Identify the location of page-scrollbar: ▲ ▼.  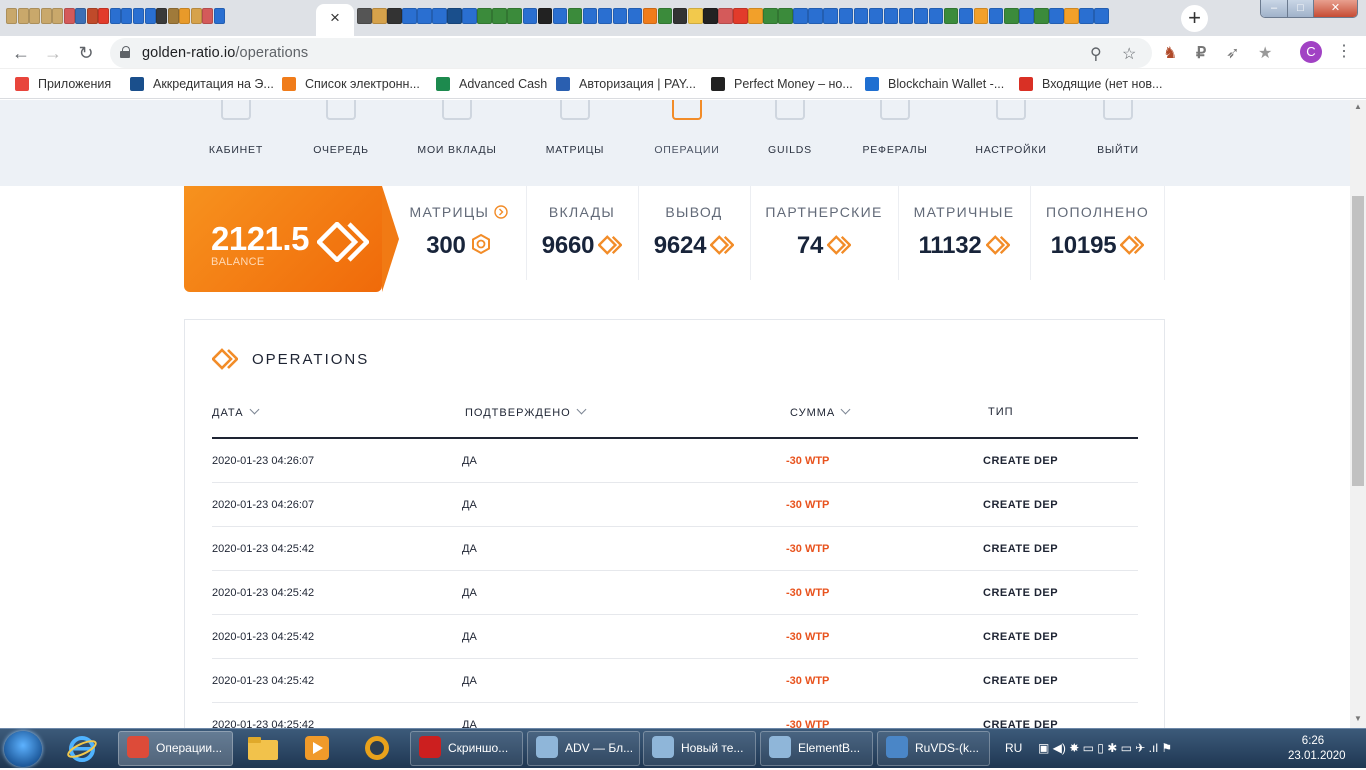
(1358, 414).